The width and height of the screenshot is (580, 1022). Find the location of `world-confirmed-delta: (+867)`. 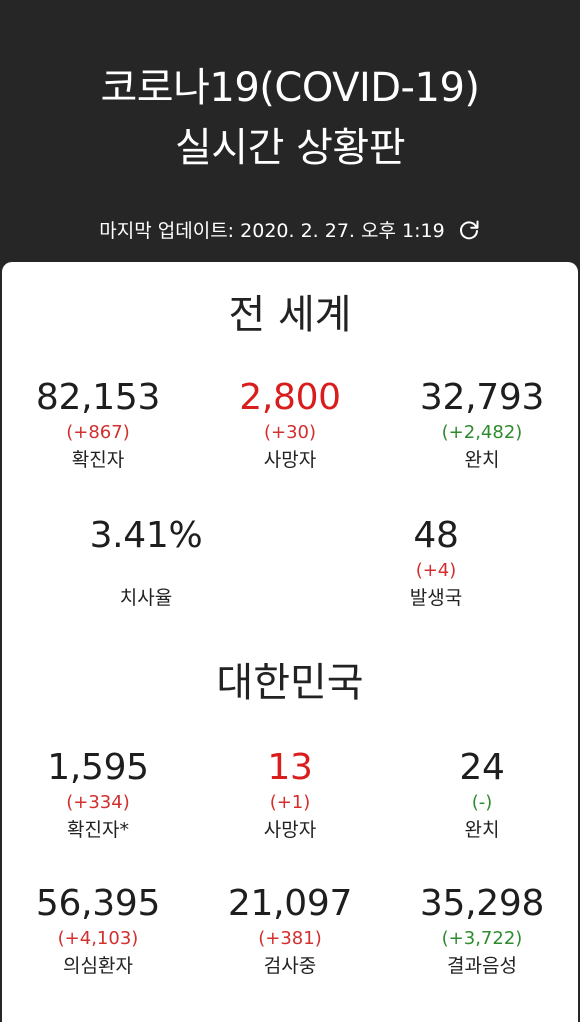

world-confirmed-delta: (+867) is located at coordinates (98, 432).